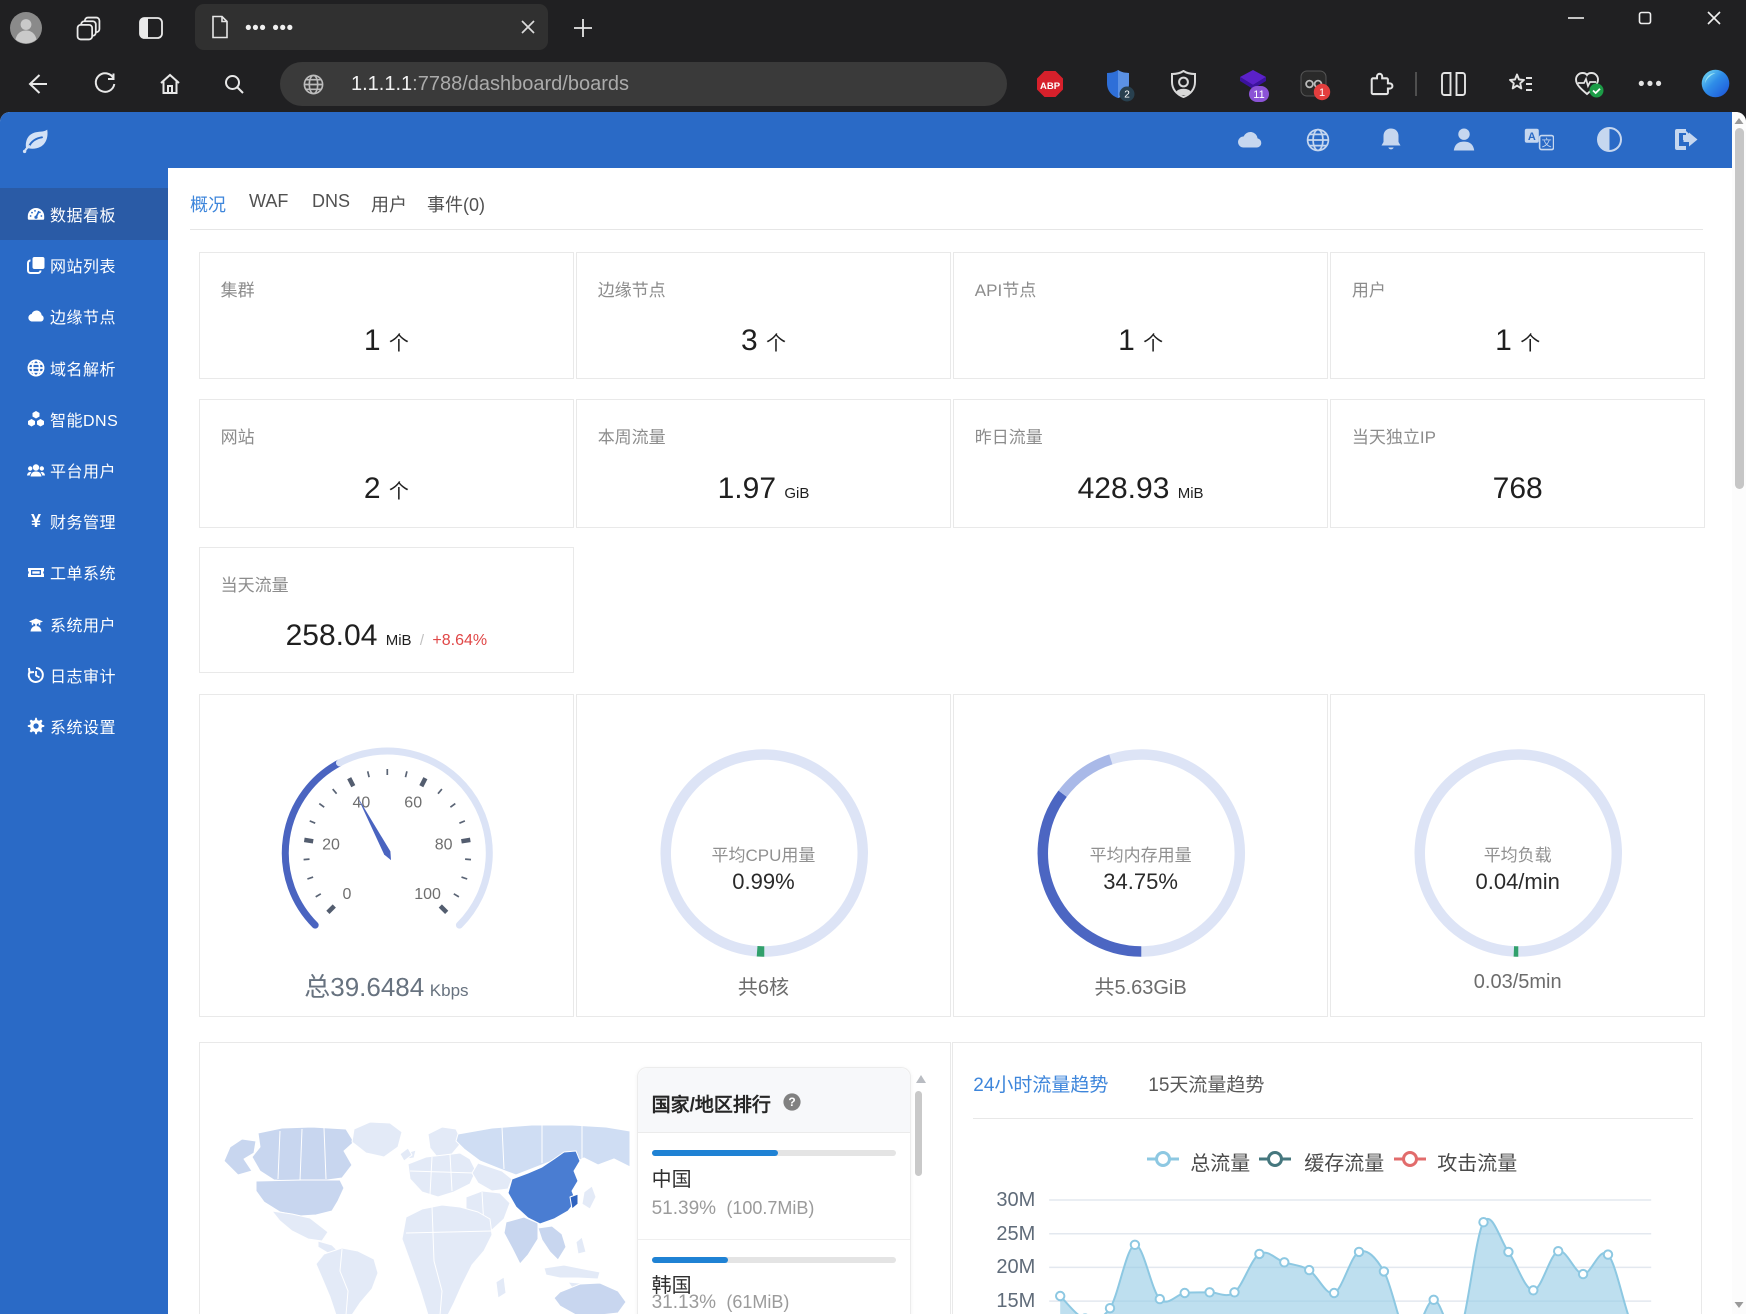 The height and width of the screenshot is (1314, 1746). Describe the element at coordinates (1322, 93) in the screenshot. I see `svg-text: 1` at that location.